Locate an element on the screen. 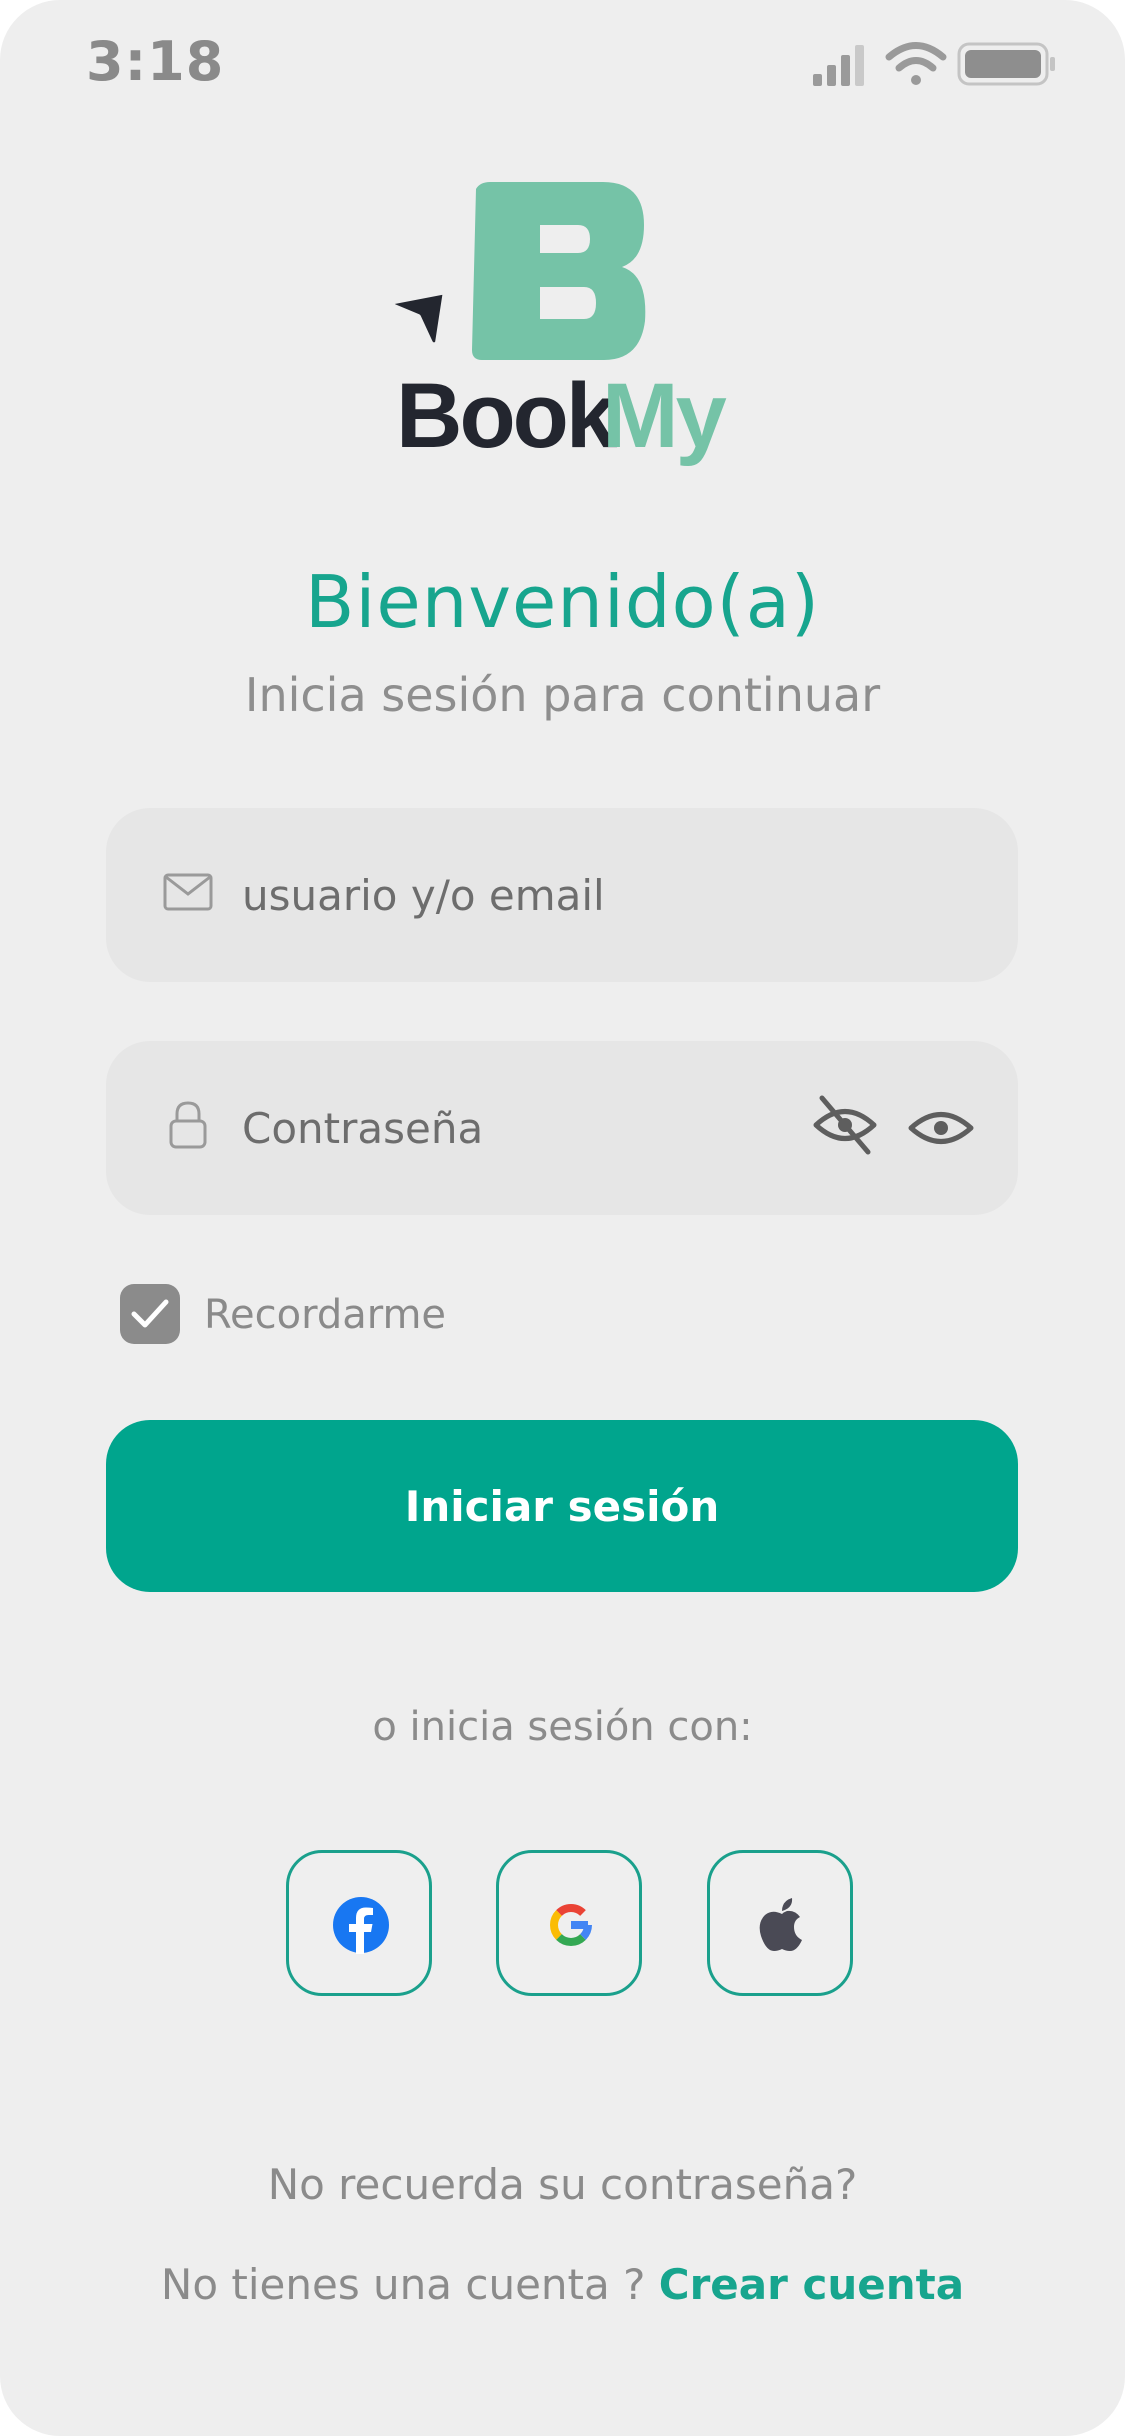 The width and height of the screenshot is (1125, 2436). remember-checkbox is located at coordinates (150, 1314).